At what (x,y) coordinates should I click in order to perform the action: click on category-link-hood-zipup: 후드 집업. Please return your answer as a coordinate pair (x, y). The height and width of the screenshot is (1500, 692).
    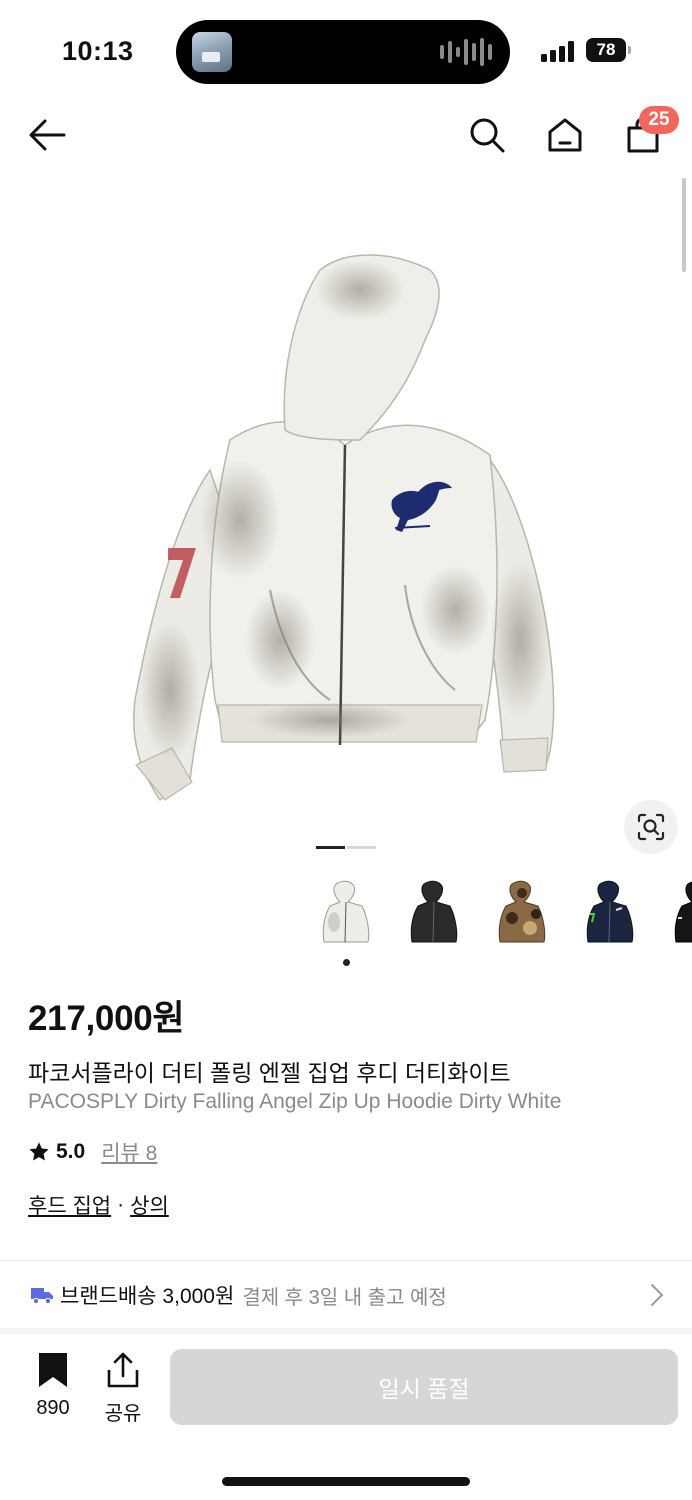
    Looking at the image, I should click on (69, 1205).